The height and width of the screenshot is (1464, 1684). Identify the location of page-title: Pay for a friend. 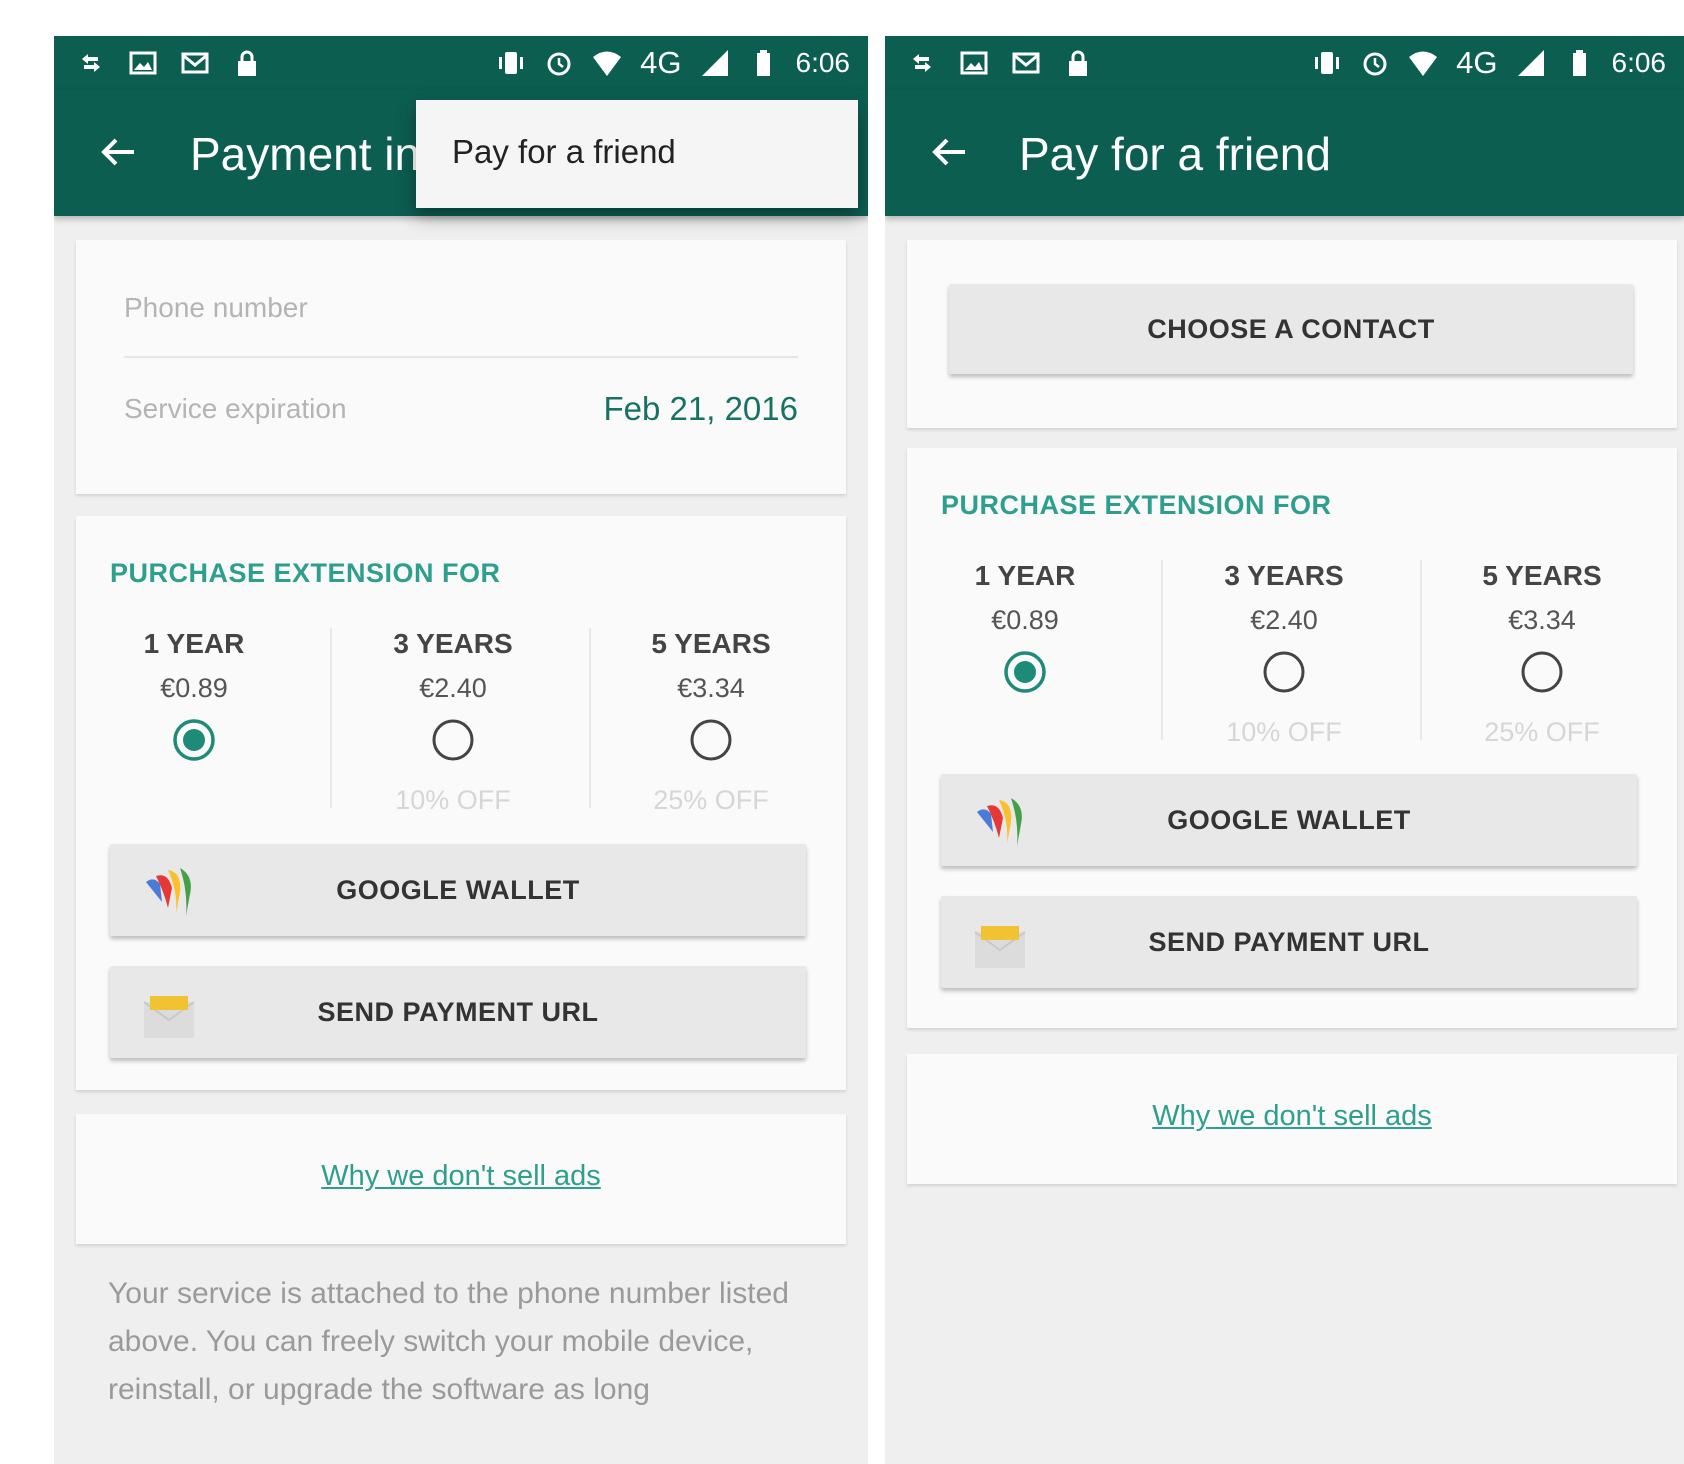
(1175, 154).